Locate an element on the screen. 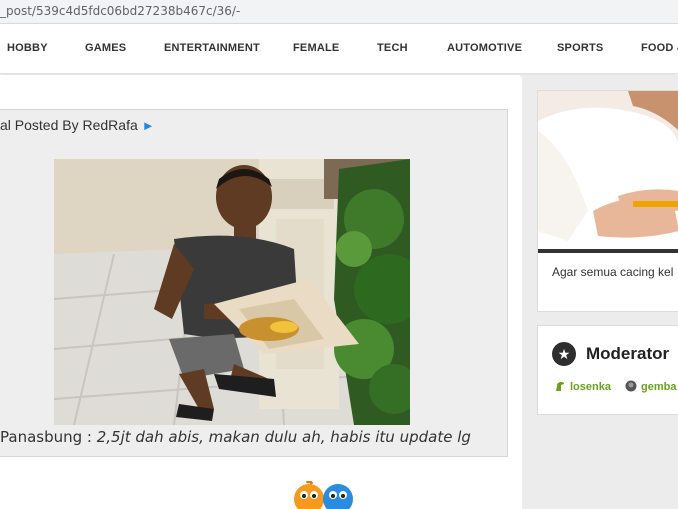 The image size is (678, 509). orange-face-icon is located at coordinates (309, 496).